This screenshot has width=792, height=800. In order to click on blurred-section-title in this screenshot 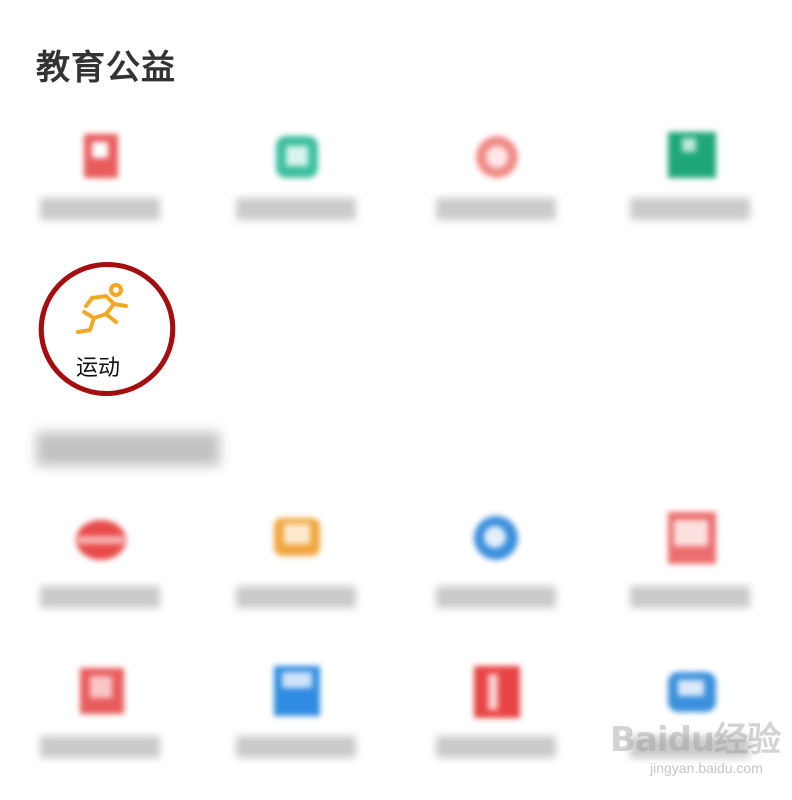, I will do `click(128, 449)`.